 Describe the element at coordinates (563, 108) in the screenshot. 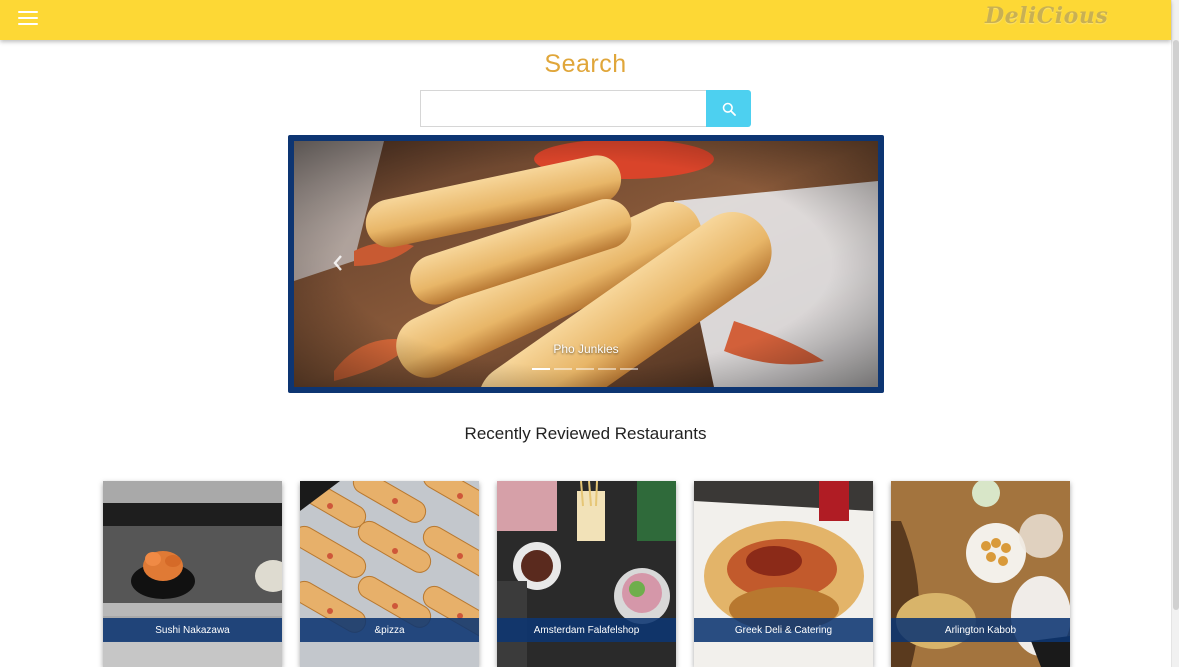

I see `search-input` at that location.